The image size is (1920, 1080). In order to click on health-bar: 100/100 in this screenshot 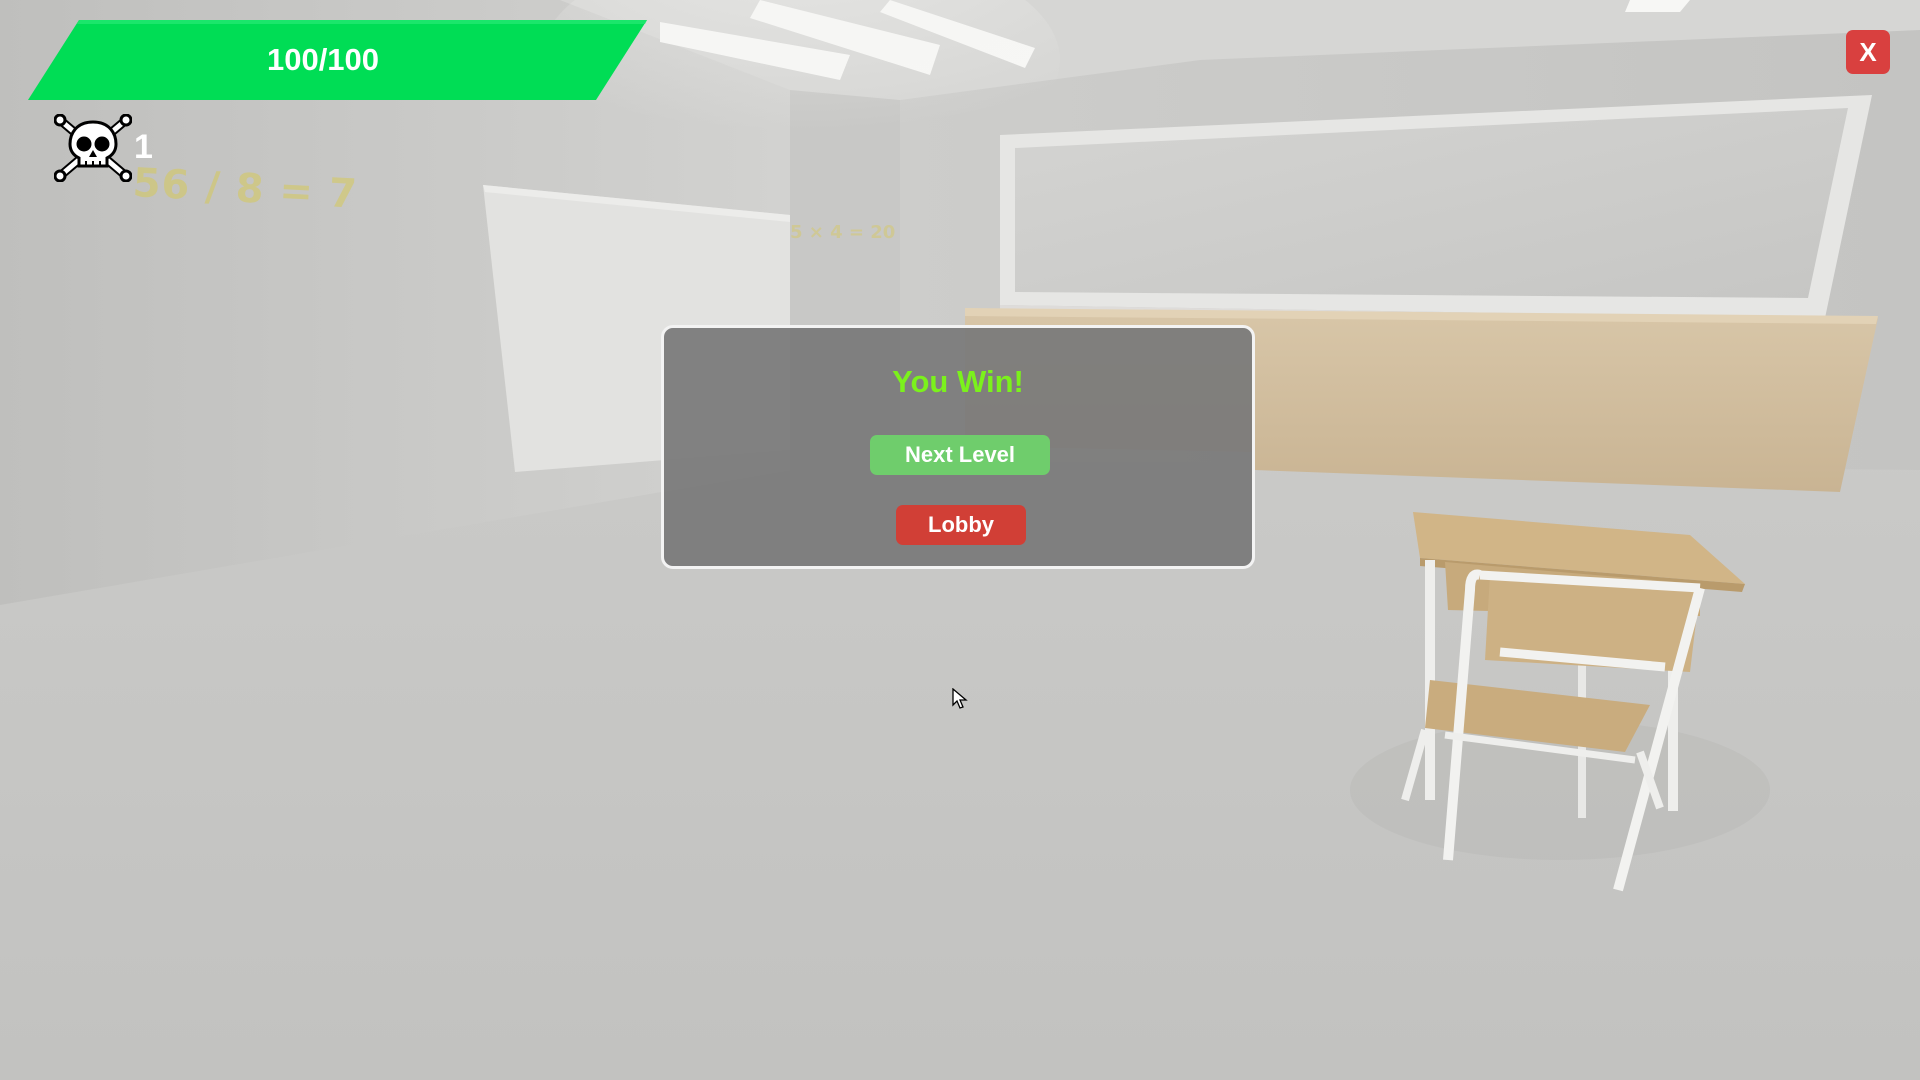, I will do `click(337, 60)`.